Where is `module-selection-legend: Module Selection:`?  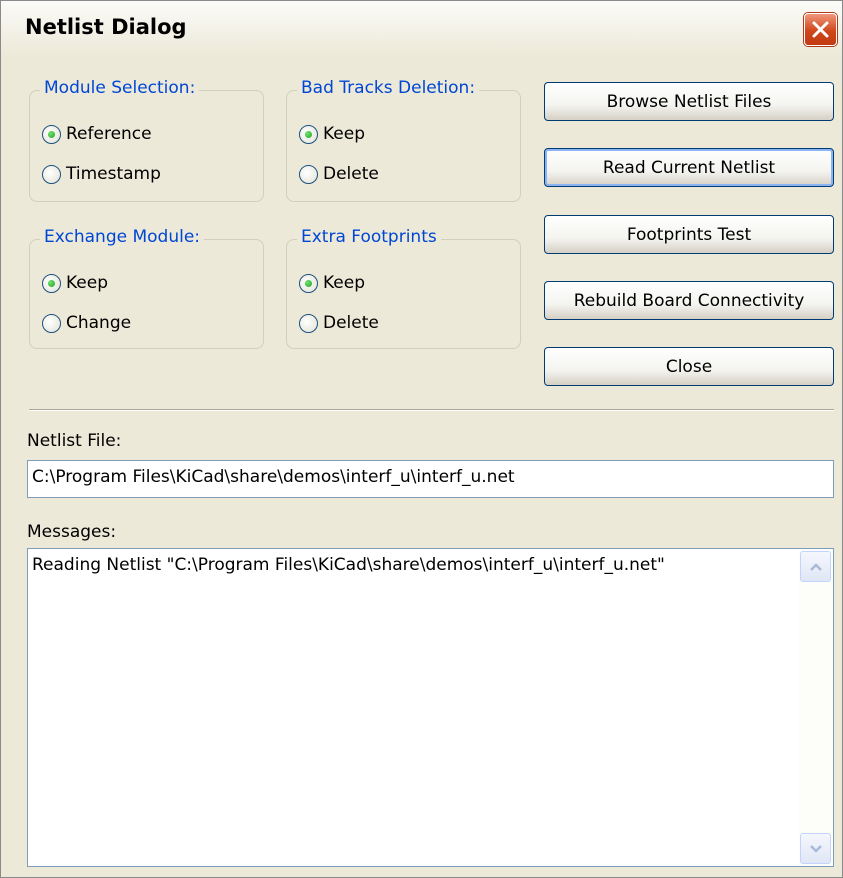 module-selection-legend: Module Selection: is located at coordinates (120, 88).